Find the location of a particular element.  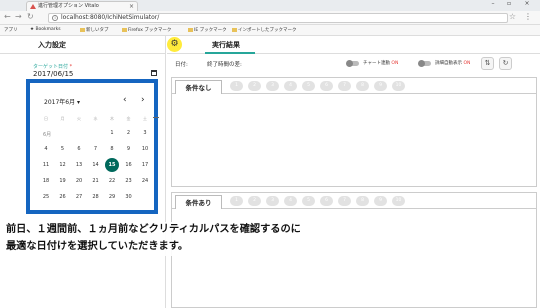

maximize-icon: ▫ is located at coordinates (509, 4).